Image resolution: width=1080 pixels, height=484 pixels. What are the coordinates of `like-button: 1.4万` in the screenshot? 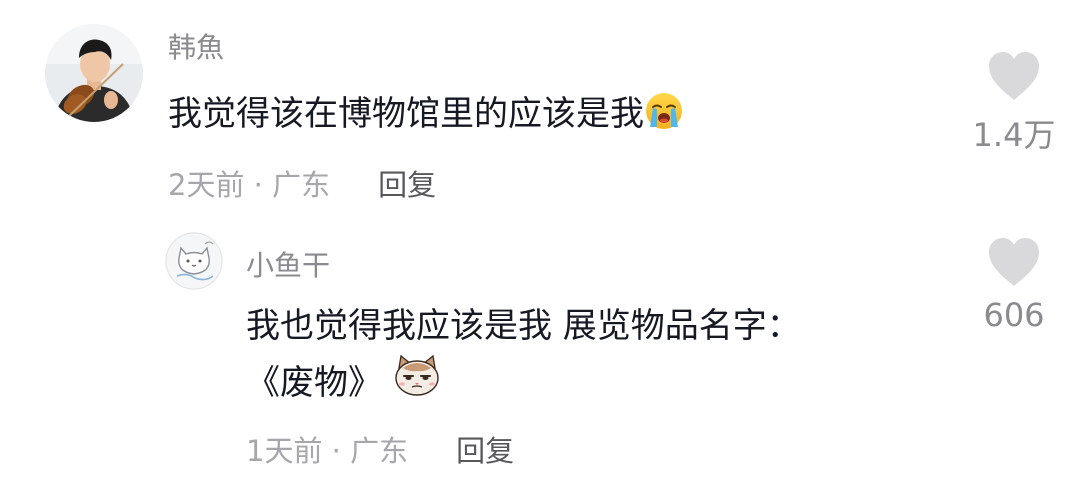 It's located at (1014, 103).